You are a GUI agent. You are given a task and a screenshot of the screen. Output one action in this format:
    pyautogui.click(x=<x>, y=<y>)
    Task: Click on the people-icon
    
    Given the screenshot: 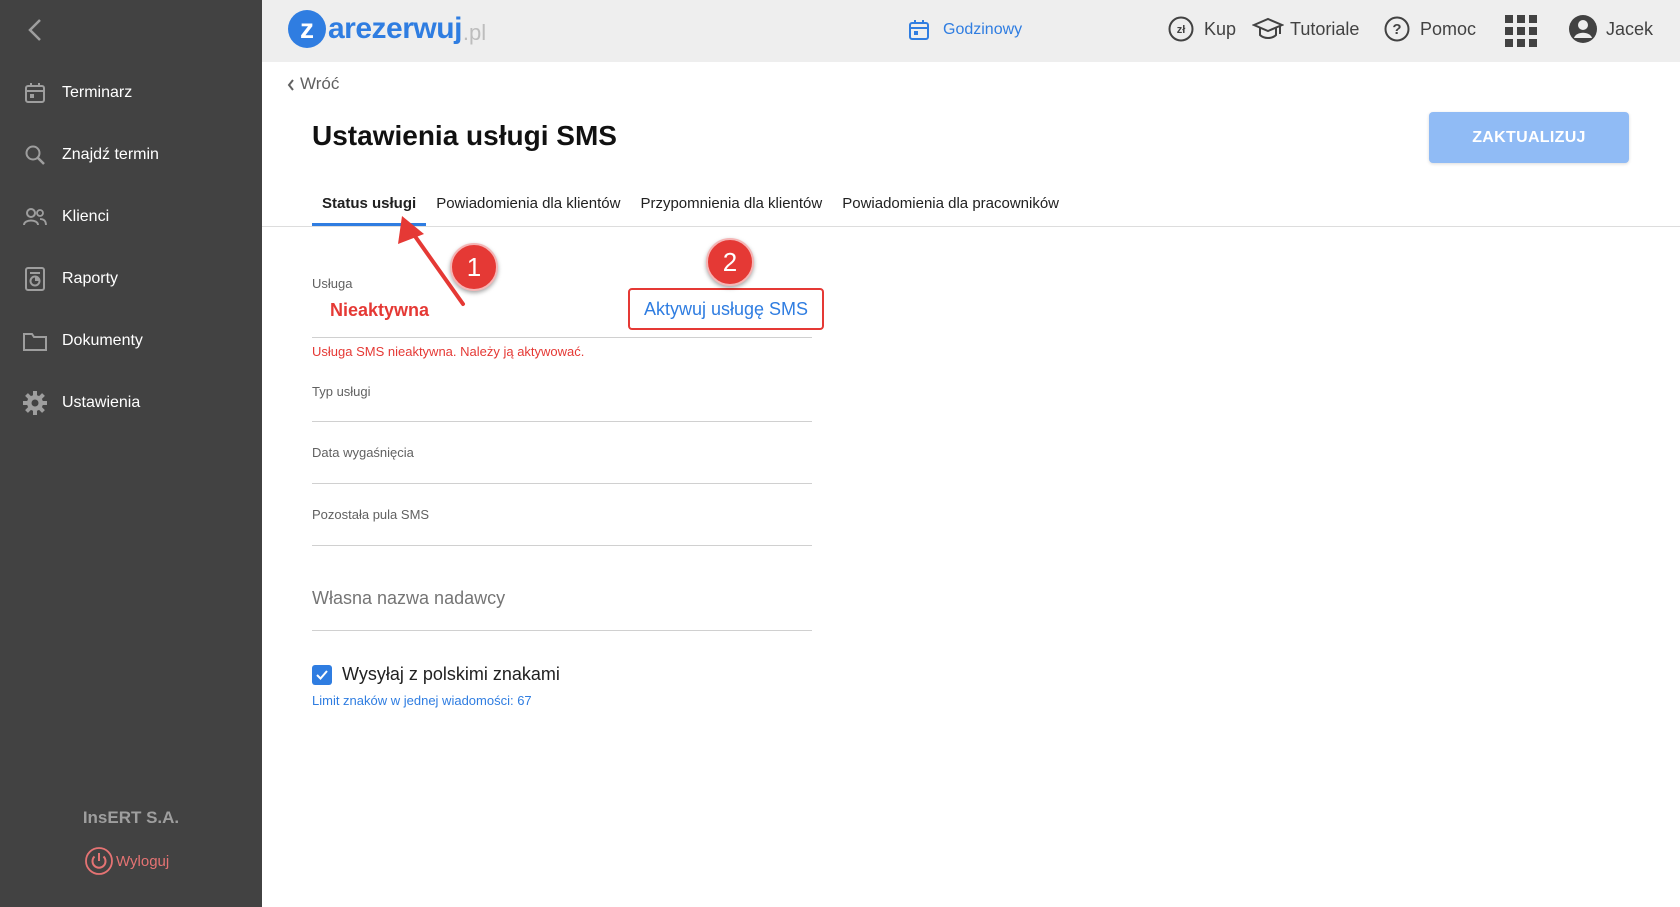 What is the action you would take?
    pyautogui.click(x=35, y=217)
    